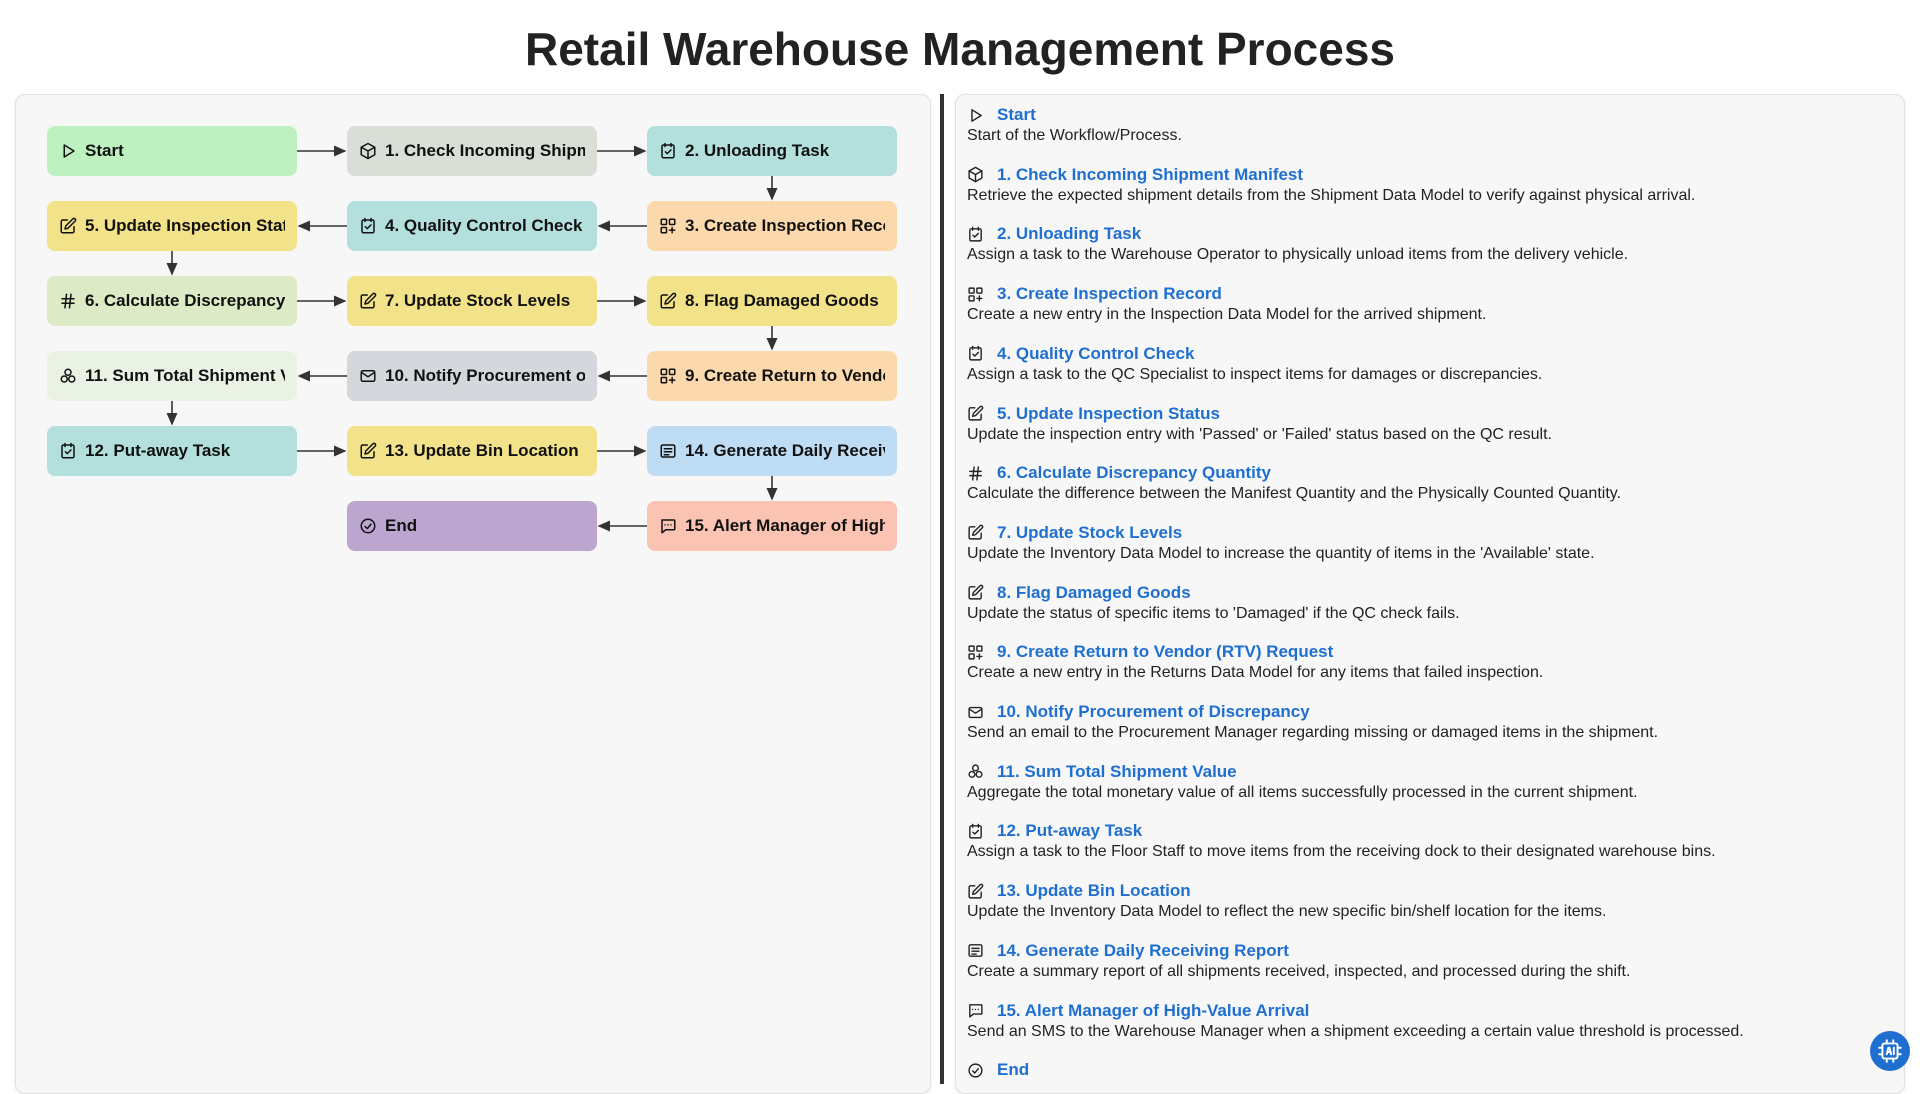 Image resolution: width=1920 pixels, height=1094 pixels. What do you see at coordinates (1094, 891) in the screenshot?
I see `step-title-link: 13. Update Bin Location` at bounding box center [1094, 891].